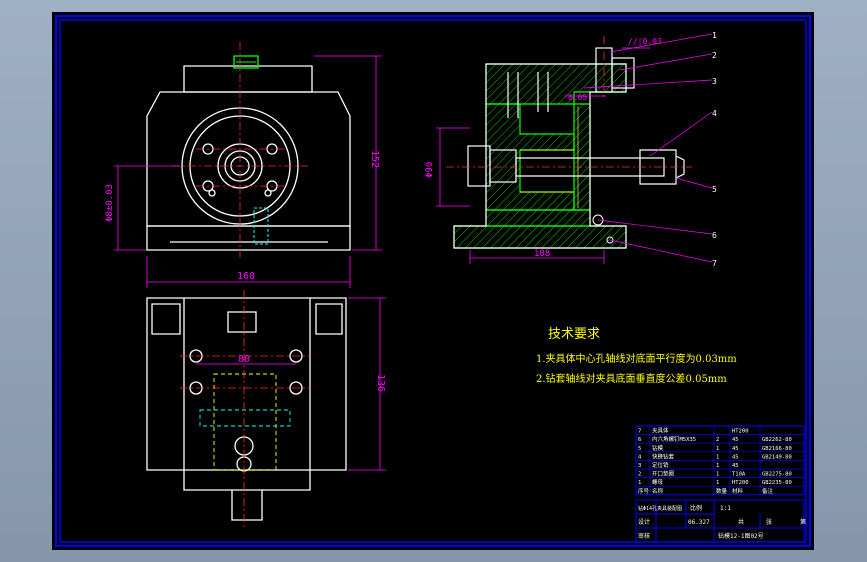 This screenshot has height=562, width=867. I want to click on balloon-7: 7, so click(714, 263).